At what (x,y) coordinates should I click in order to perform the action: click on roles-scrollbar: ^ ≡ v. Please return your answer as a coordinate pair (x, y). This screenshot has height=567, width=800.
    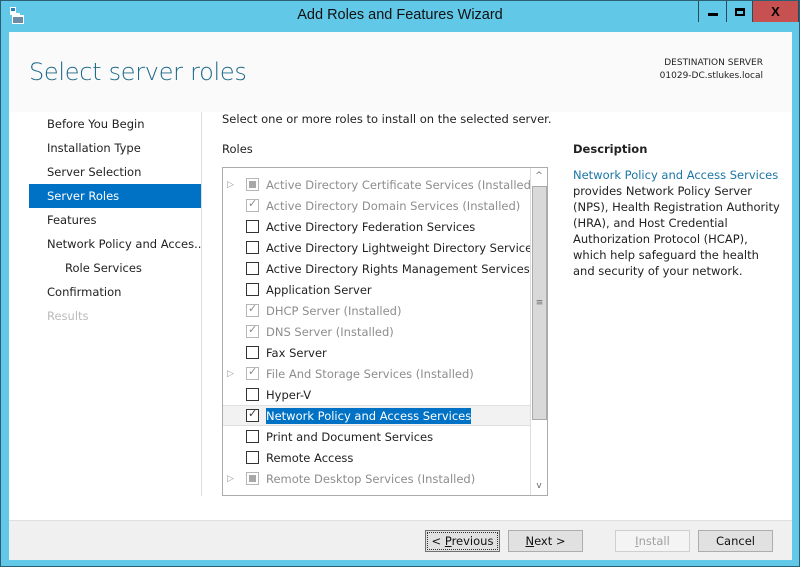
    Looking at the image, I should click on (538, 331).